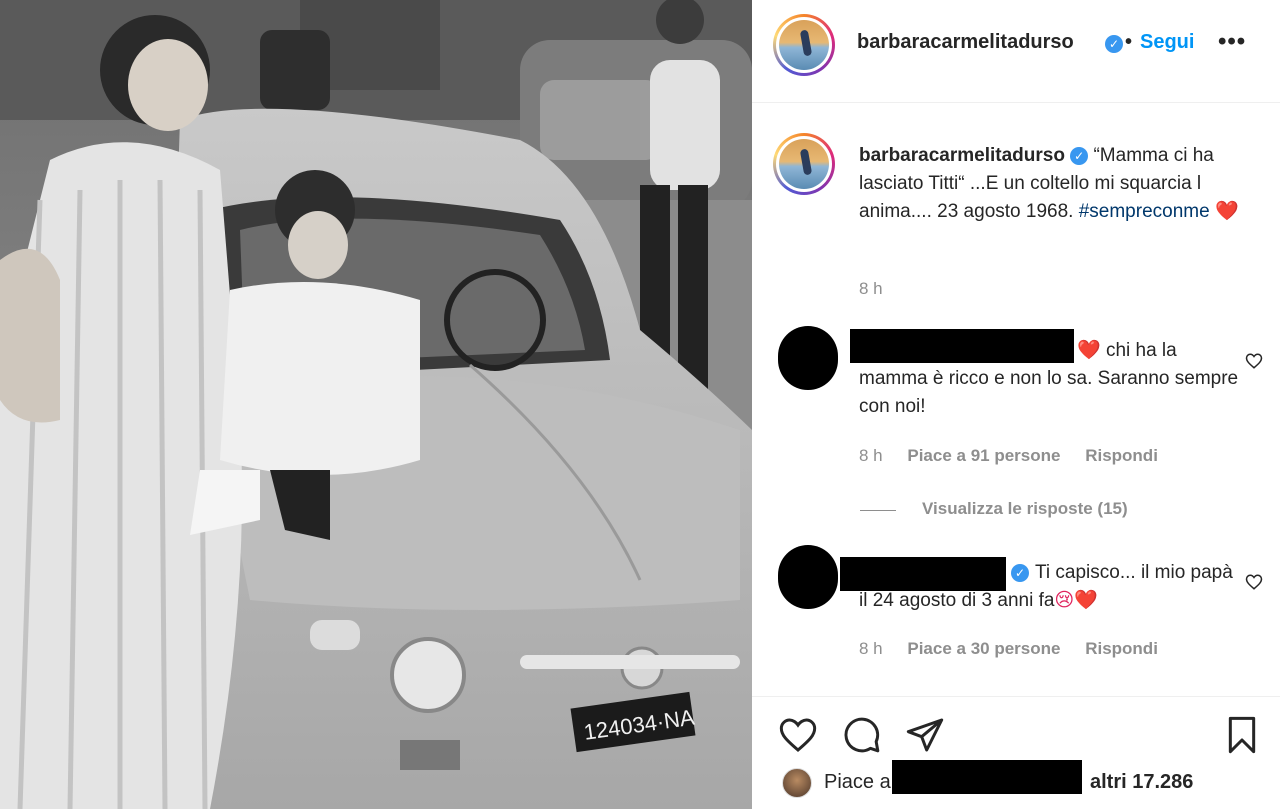 This screenshot has height=809, width=1280. I want to click on comment-likes: Piace a 30 persone, so click(983, 648).